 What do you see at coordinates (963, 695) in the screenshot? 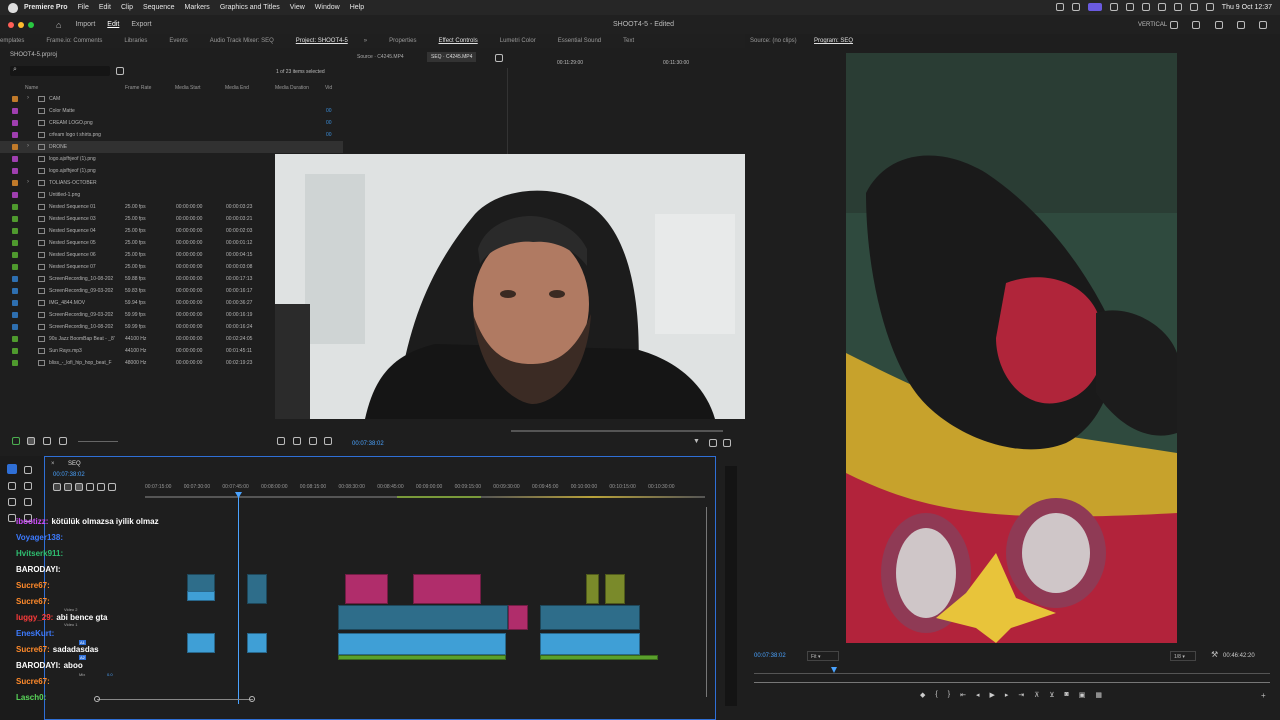
I see `go-to-in-icon: ⇤` at bounding box center [963, 695].